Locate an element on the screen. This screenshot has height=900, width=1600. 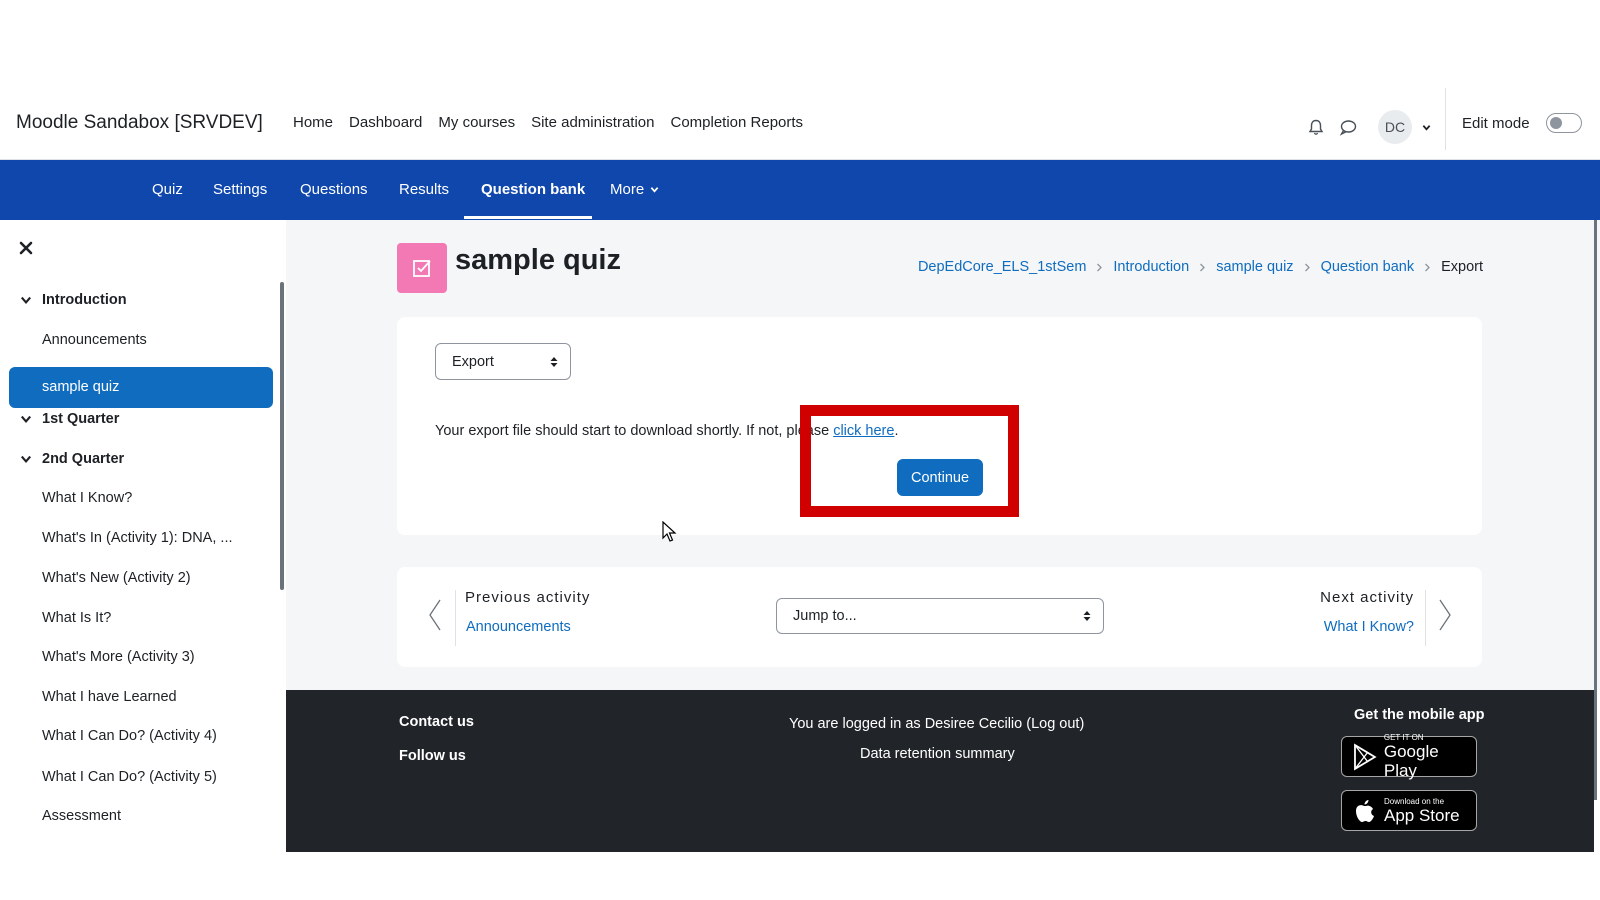
contact-us-link: Contact us is located at coordinates (436, 722).